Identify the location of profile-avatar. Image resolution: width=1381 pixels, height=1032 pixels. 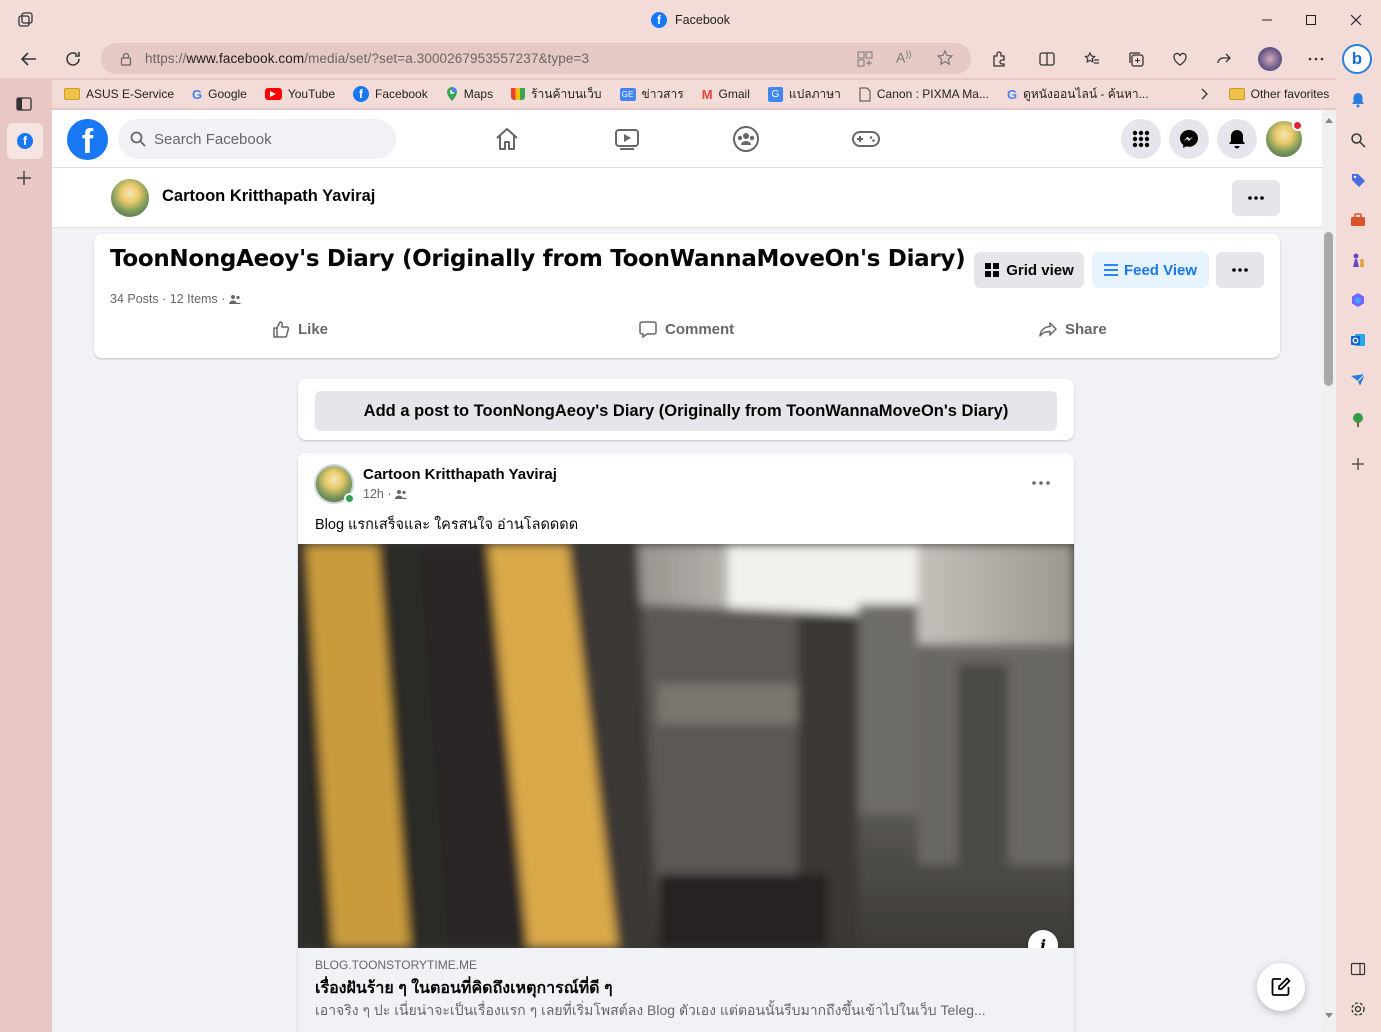
(130, 198).